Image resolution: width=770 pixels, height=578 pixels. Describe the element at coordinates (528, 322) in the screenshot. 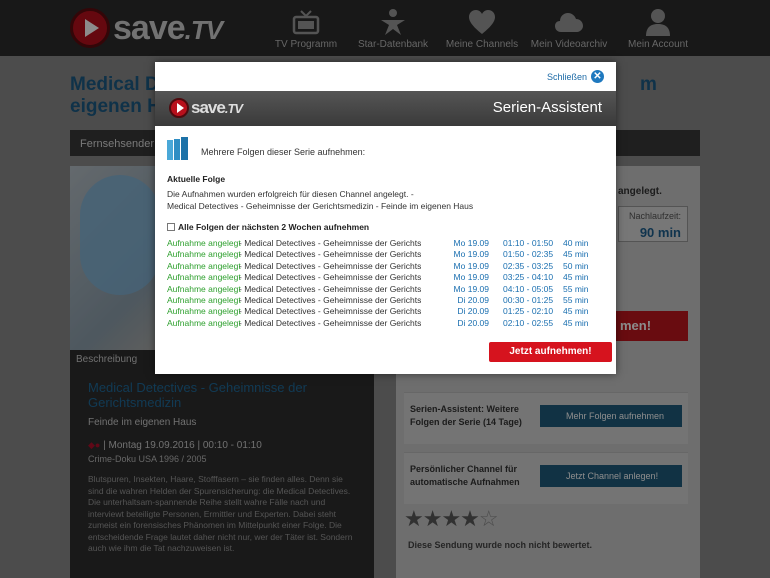

I see `episode-time: 02:10 - 02:55` at that location.